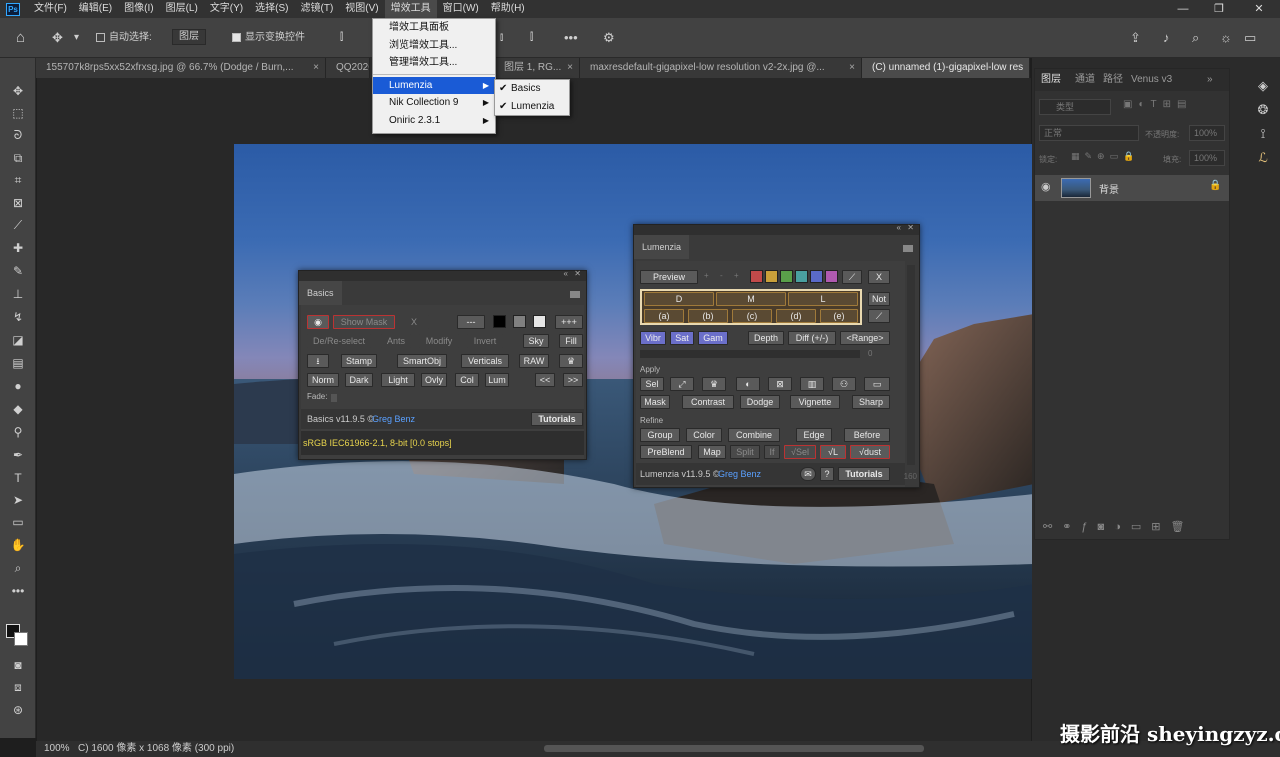 This screenshot has width=1280, height=757. Describe the element at coordinates (21, 639) in the screenshot. I see `background-color-swatch` at that location.